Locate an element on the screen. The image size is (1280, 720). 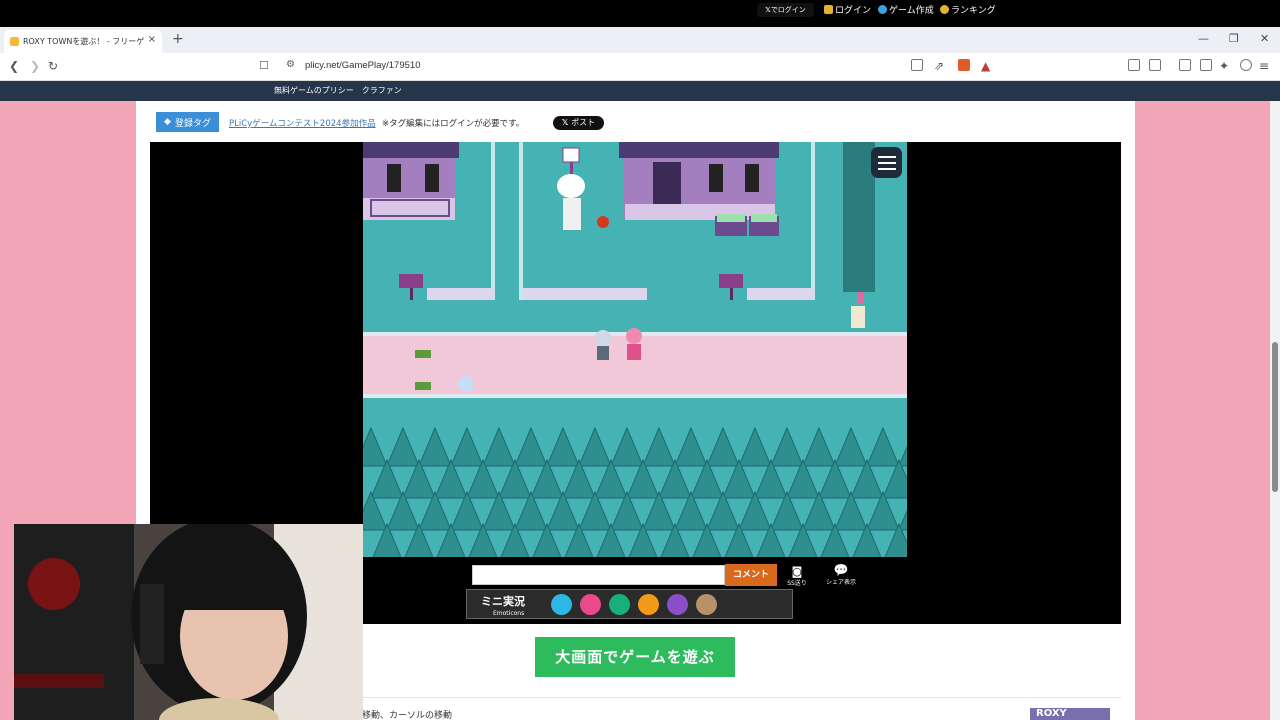
camera-icon: ◙ is located at coordinates (797, 571).